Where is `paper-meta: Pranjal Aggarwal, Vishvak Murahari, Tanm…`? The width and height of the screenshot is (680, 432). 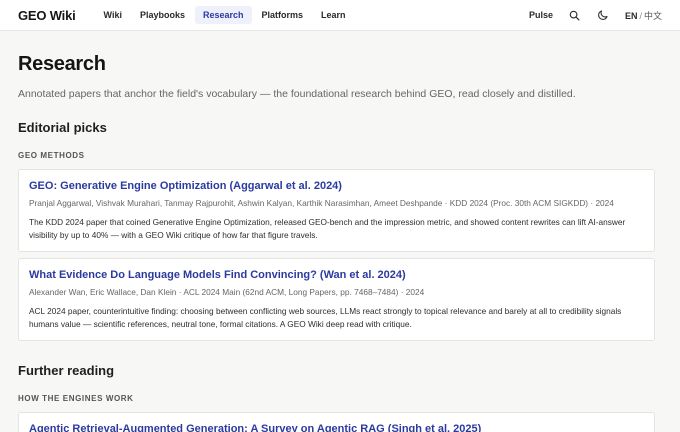 paper-meta: Pranjal Aggarwal, Vishvak Murahari, Tanm… is located at coordinates (321, 203).